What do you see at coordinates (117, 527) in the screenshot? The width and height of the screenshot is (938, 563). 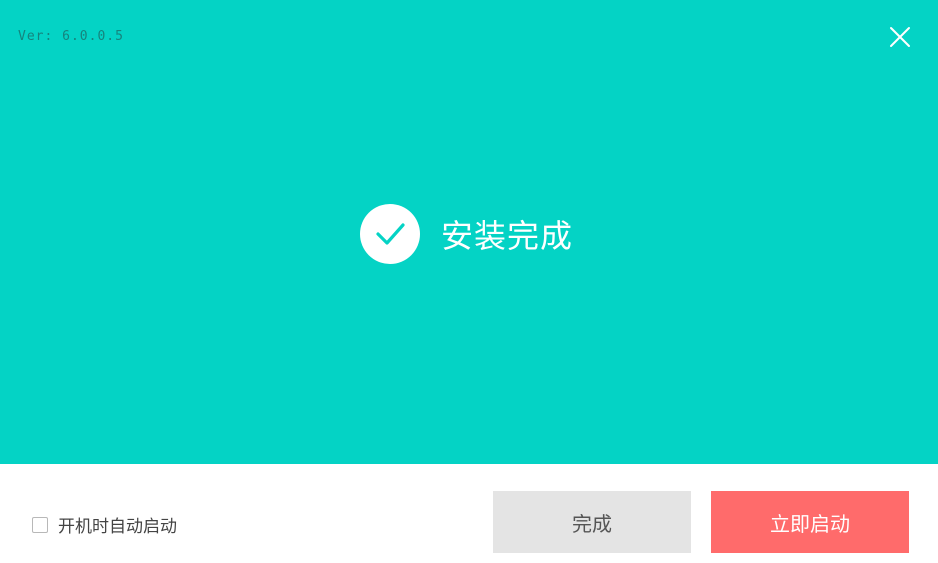 I see `autostart-label: 开机时自动启动` at bounding box center [117, 527].